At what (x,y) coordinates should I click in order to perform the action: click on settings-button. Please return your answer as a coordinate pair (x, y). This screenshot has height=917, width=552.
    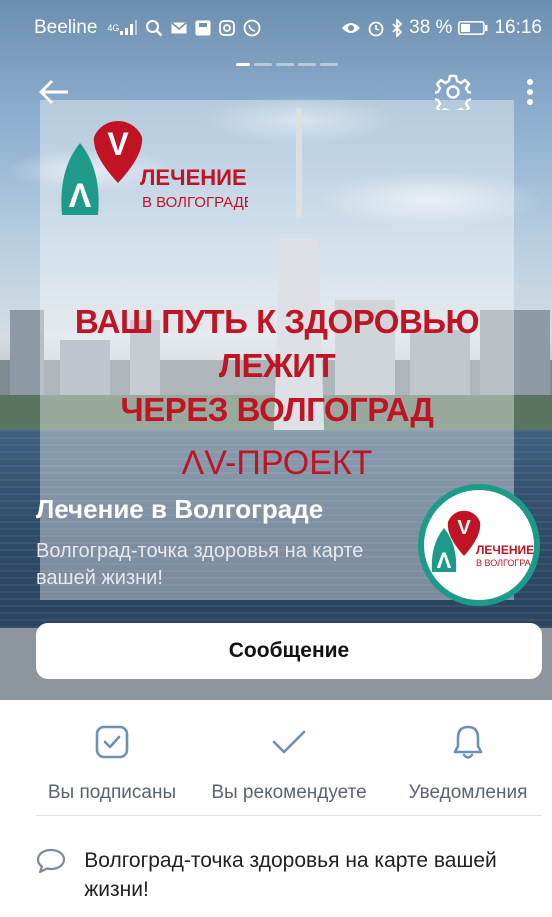
    Looking at the image, I should click on (453, 92).